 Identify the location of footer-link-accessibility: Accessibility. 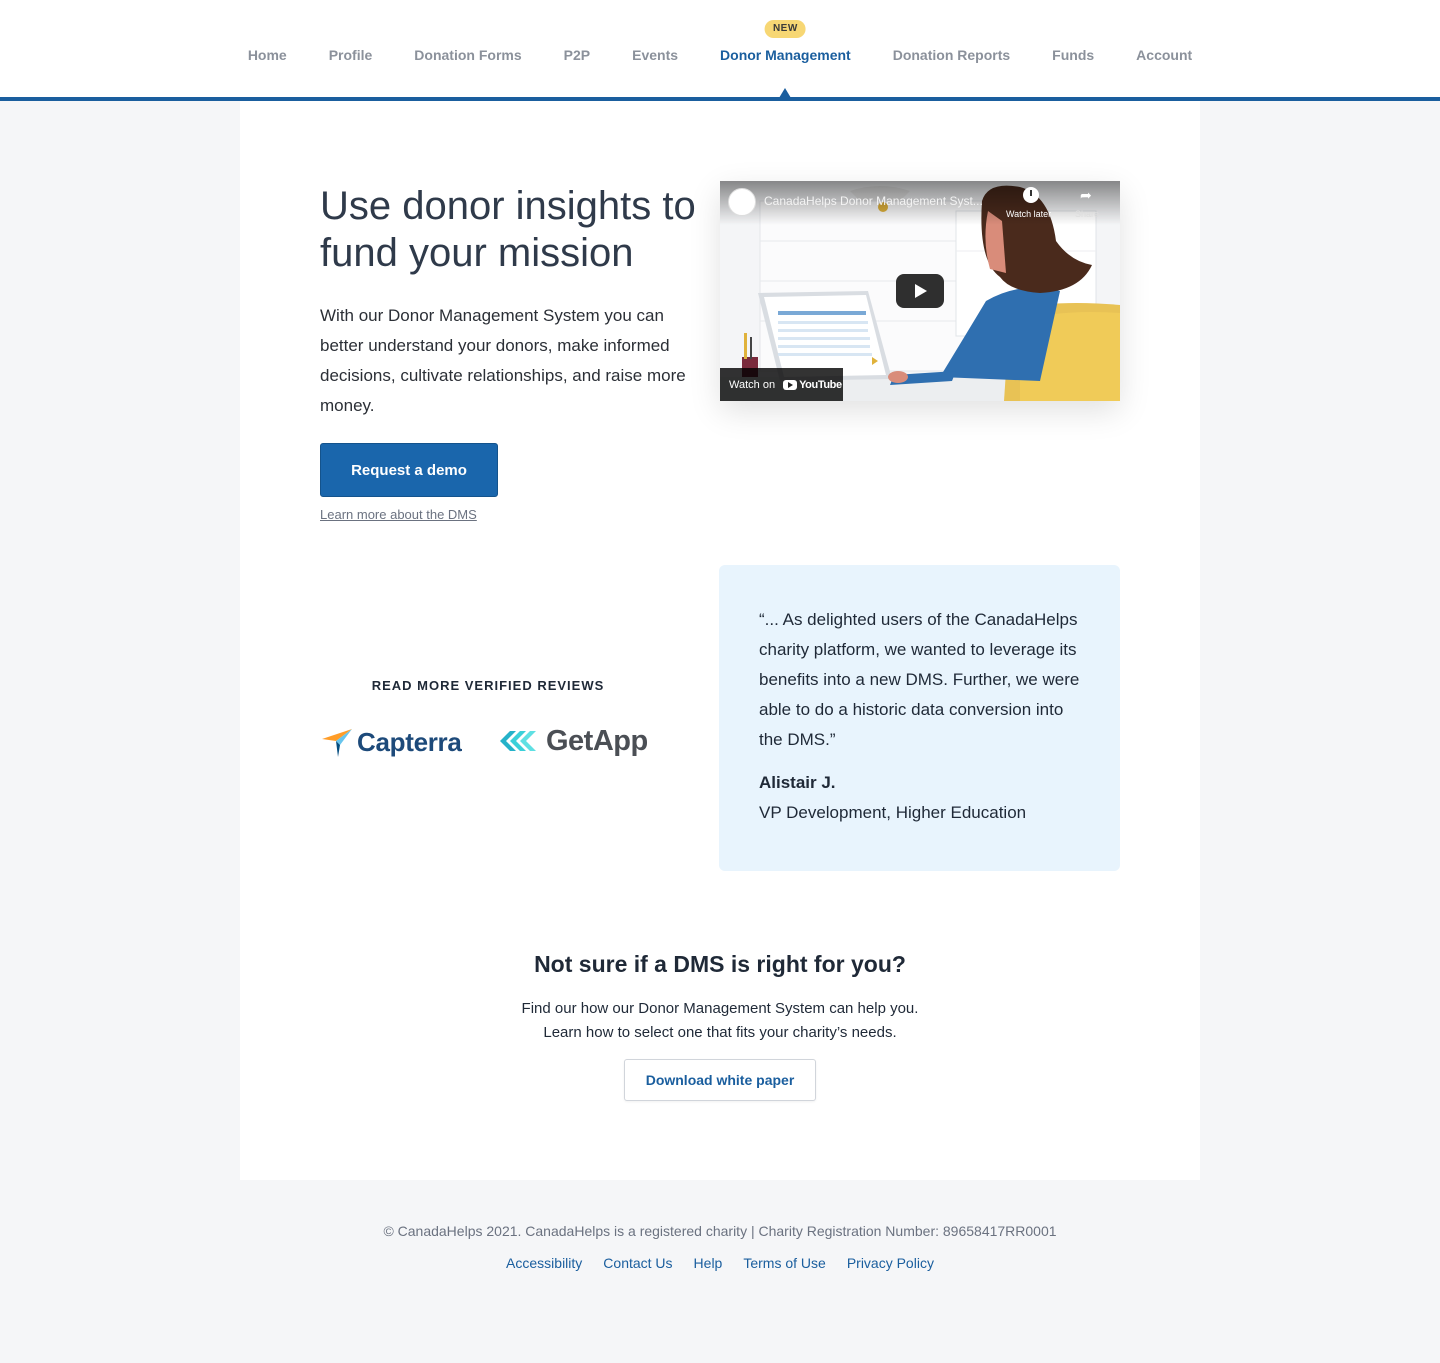
(544, 1263).